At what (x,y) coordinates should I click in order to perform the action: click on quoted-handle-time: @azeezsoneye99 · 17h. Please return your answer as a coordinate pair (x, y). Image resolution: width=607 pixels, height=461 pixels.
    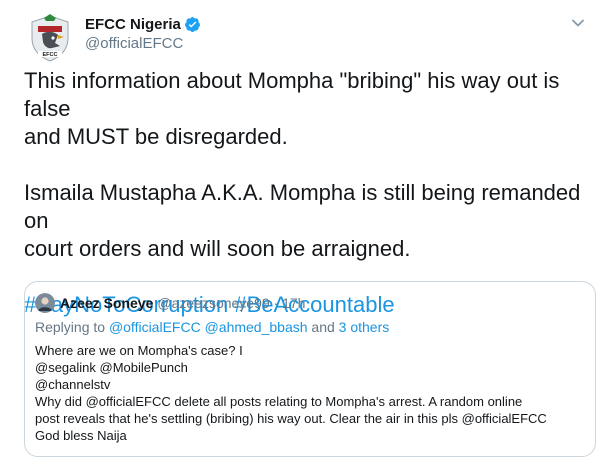
    Looking at the image, I should click on (231, 303).